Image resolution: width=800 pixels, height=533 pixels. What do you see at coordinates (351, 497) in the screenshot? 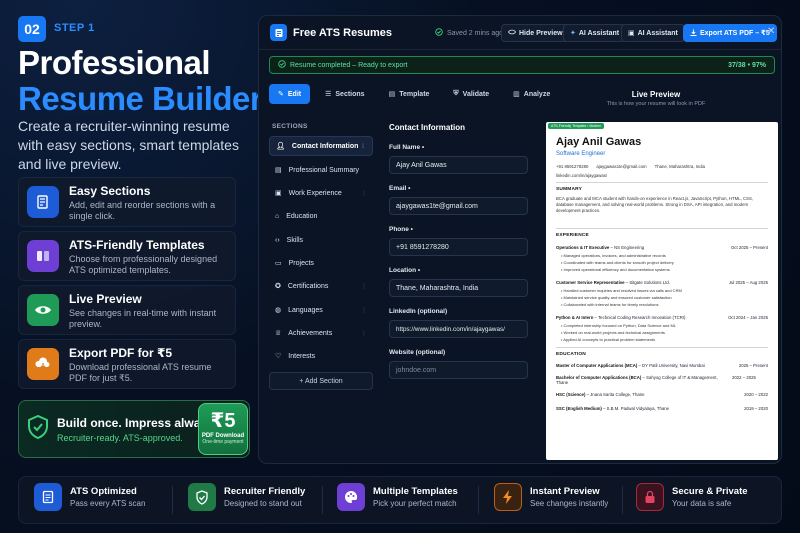
I see `palette-icon` at bounding box center [351, 497].